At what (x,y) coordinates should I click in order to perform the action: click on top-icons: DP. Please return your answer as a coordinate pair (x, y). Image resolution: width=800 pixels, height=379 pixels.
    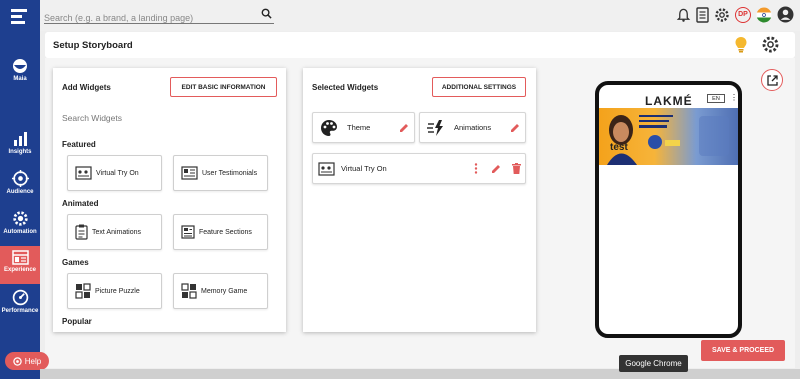
    Looking at the image, I should click on (735, 14).